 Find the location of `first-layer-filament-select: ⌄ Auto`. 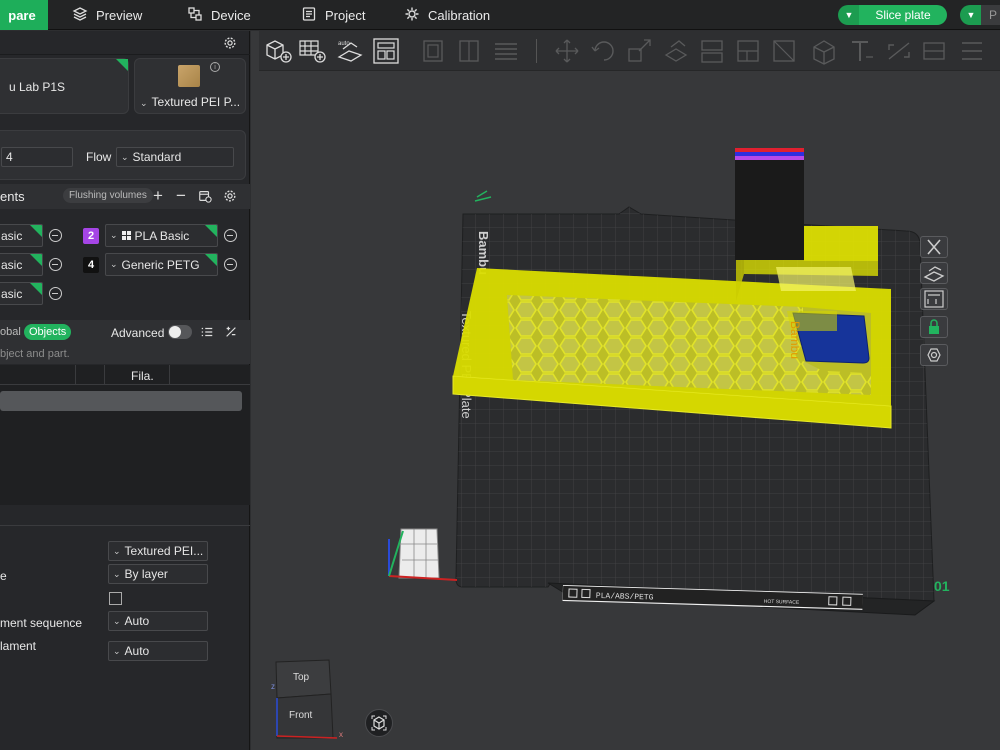

first-layer-filament-select: ⌄ Auto is located at coordinates (158, 651).